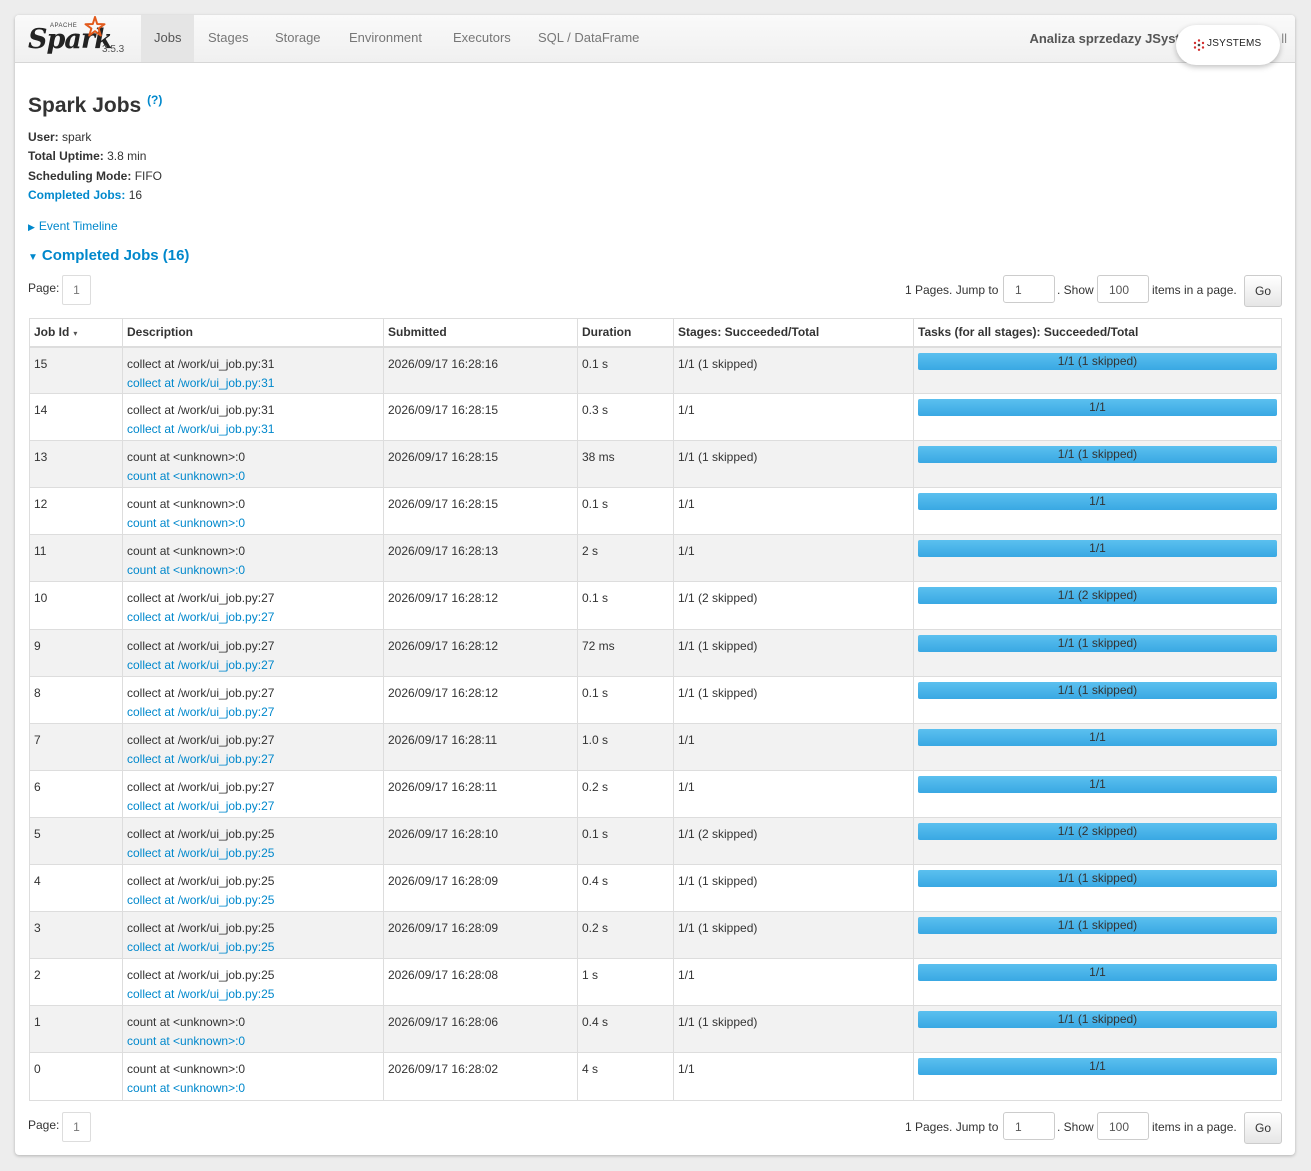  Describe the element at coordinates (73, 226) in the screenshot. I see `event-timeline-toggle: ▶ Event Timeline` at that location.